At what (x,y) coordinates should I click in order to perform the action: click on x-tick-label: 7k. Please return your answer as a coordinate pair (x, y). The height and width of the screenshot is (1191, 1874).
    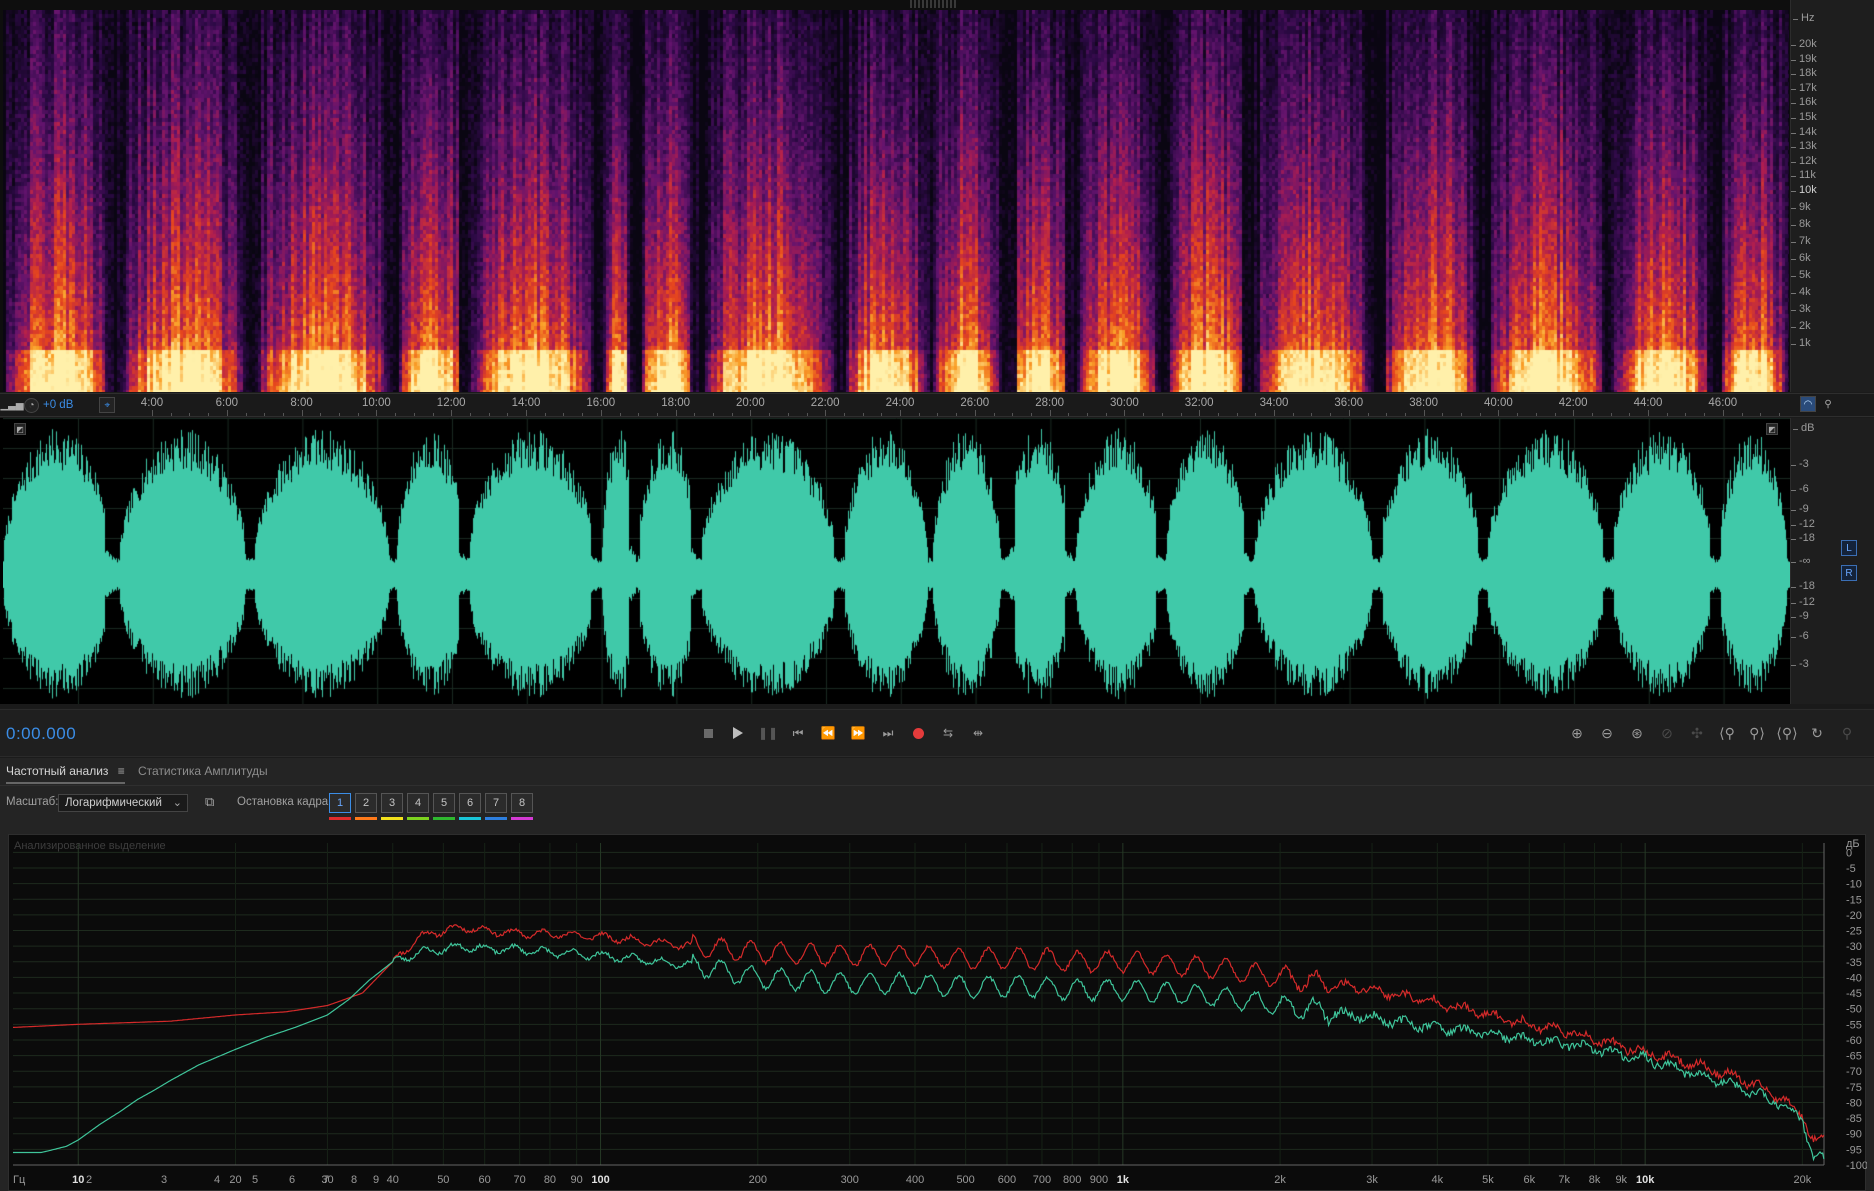
    Looking at the image, I should click on (1564, 1180).